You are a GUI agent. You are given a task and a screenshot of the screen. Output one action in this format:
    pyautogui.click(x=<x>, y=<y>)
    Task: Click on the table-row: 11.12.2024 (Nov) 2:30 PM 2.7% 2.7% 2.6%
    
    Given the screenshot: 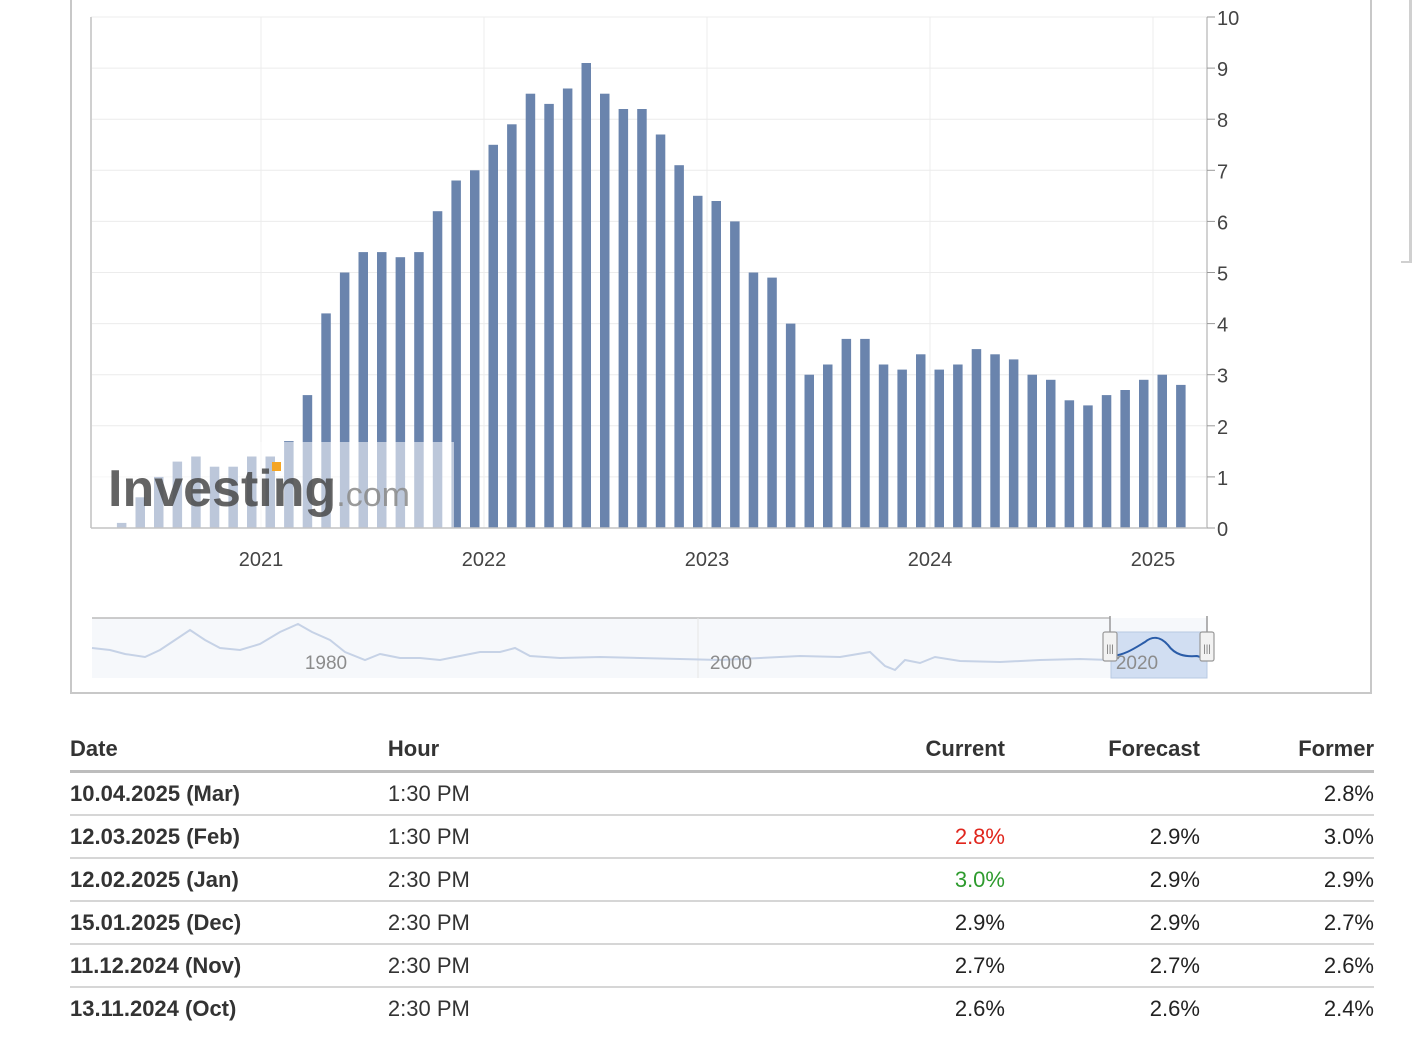 What is the action you would take?
    pyautogui.click(x=722, y=966)
    